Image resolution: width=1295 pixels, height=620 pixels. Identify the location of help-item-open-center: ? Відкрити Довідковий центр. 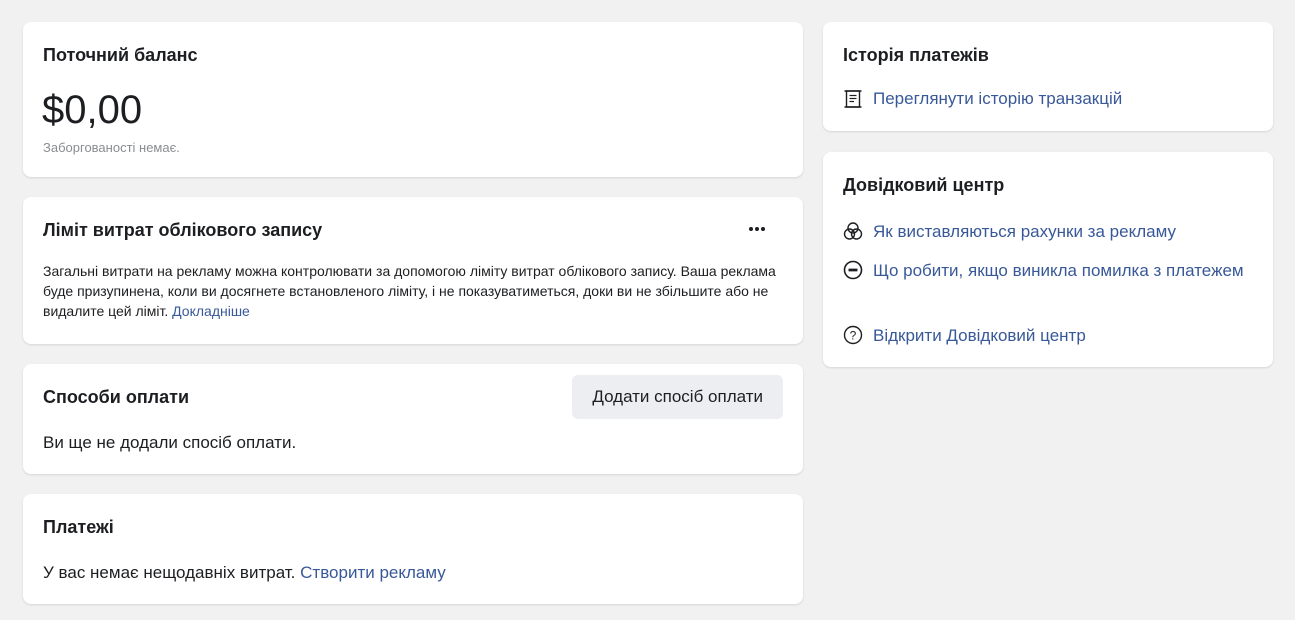
(1048, 335).